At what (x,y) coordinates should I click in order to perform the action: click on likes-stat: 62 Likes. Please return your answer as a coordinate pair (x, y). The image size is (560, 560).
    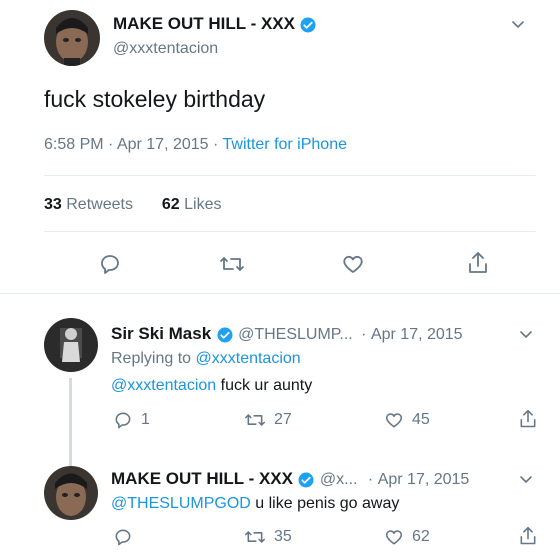
    Looking at the image, I should click on (192, 204).